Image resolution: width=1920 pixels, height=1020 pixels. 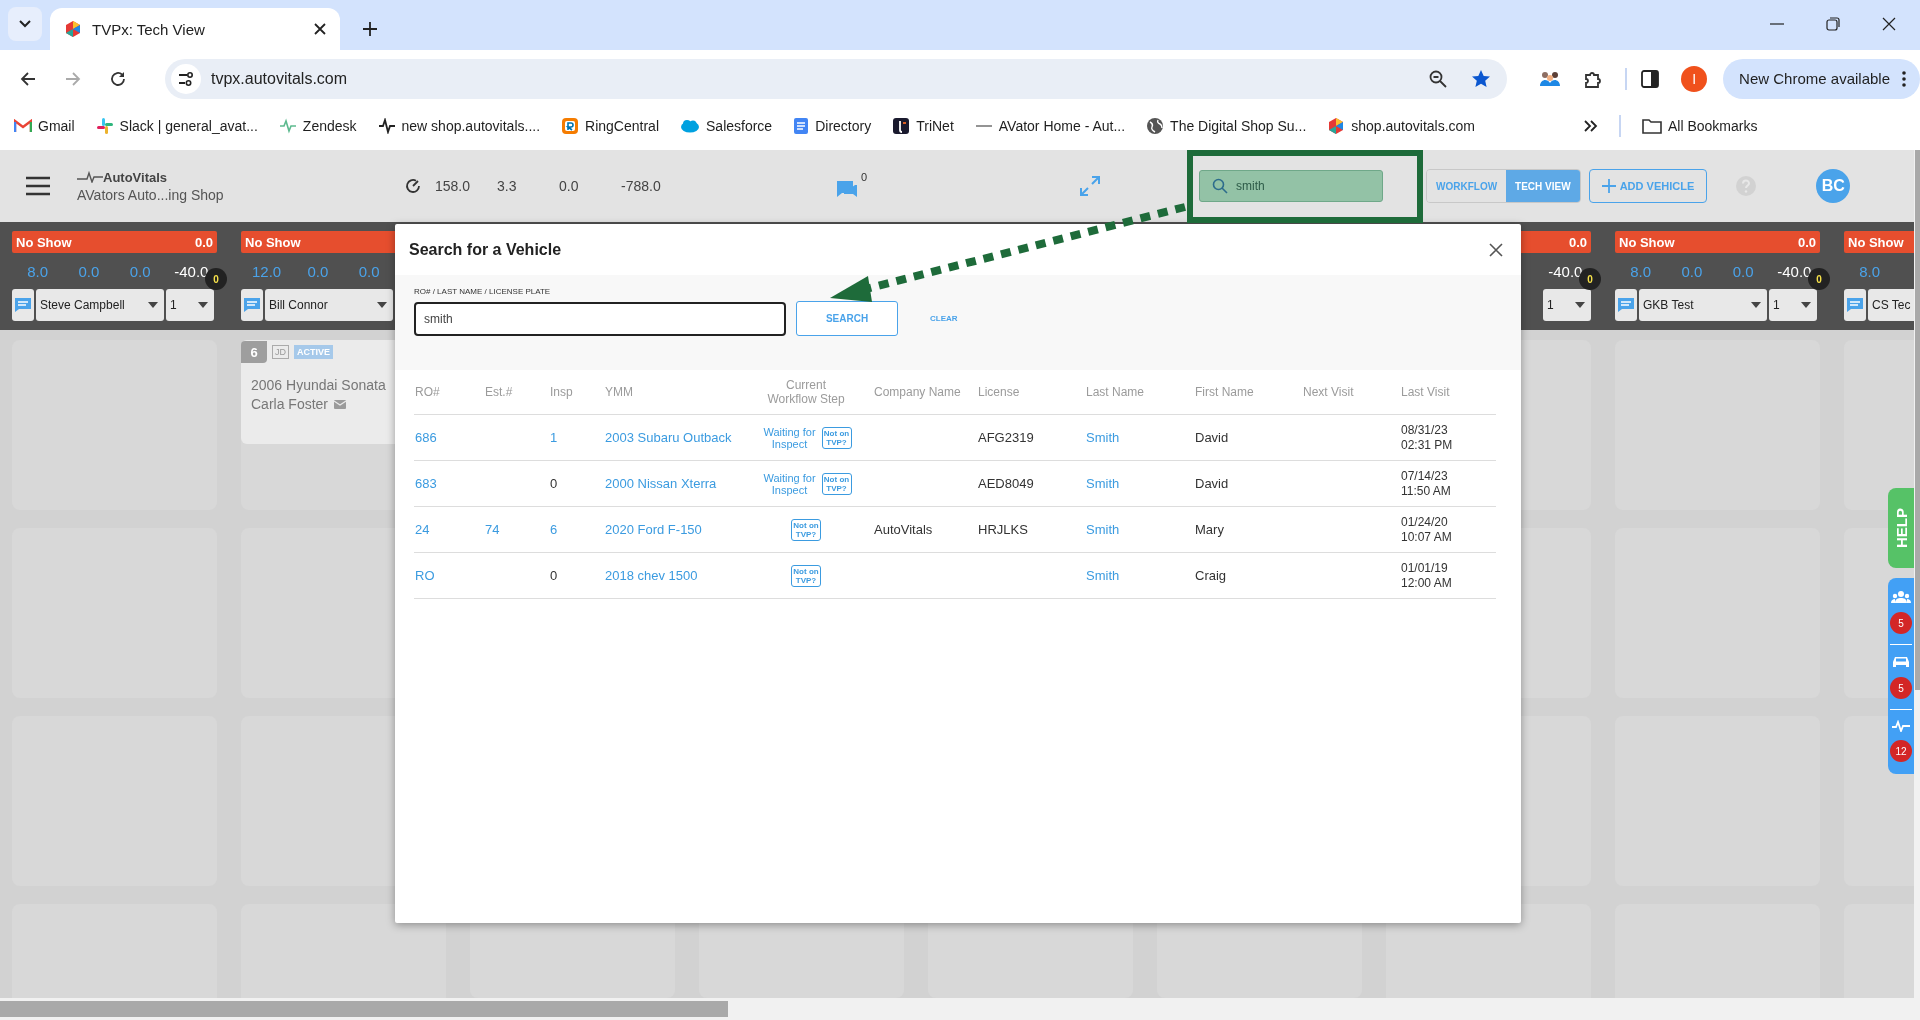 I want to click on url-text: tvpx.autovitals.com, so click(x=280, y=78).